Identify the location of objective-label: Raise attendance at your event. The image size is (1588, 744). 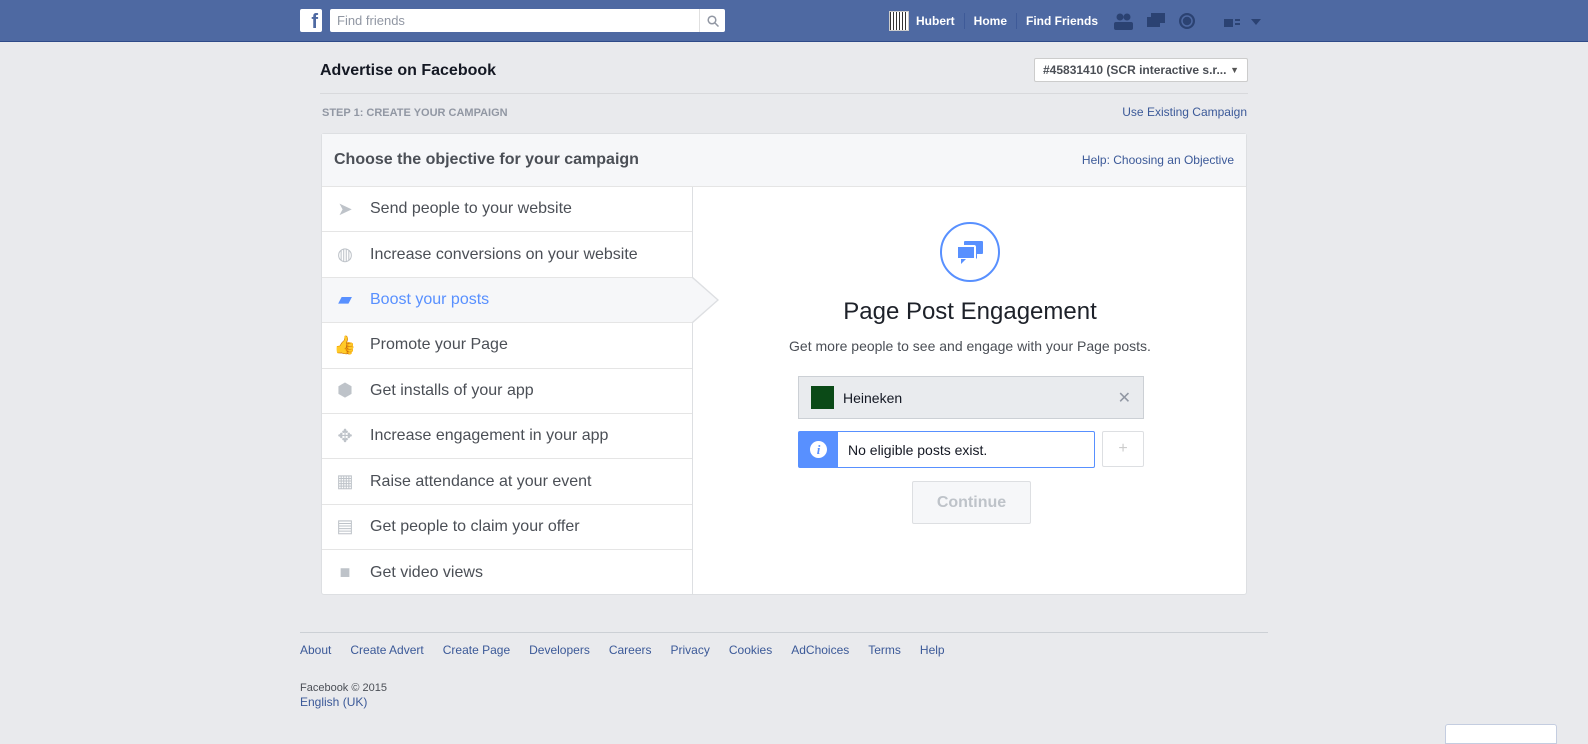
(481, 481).